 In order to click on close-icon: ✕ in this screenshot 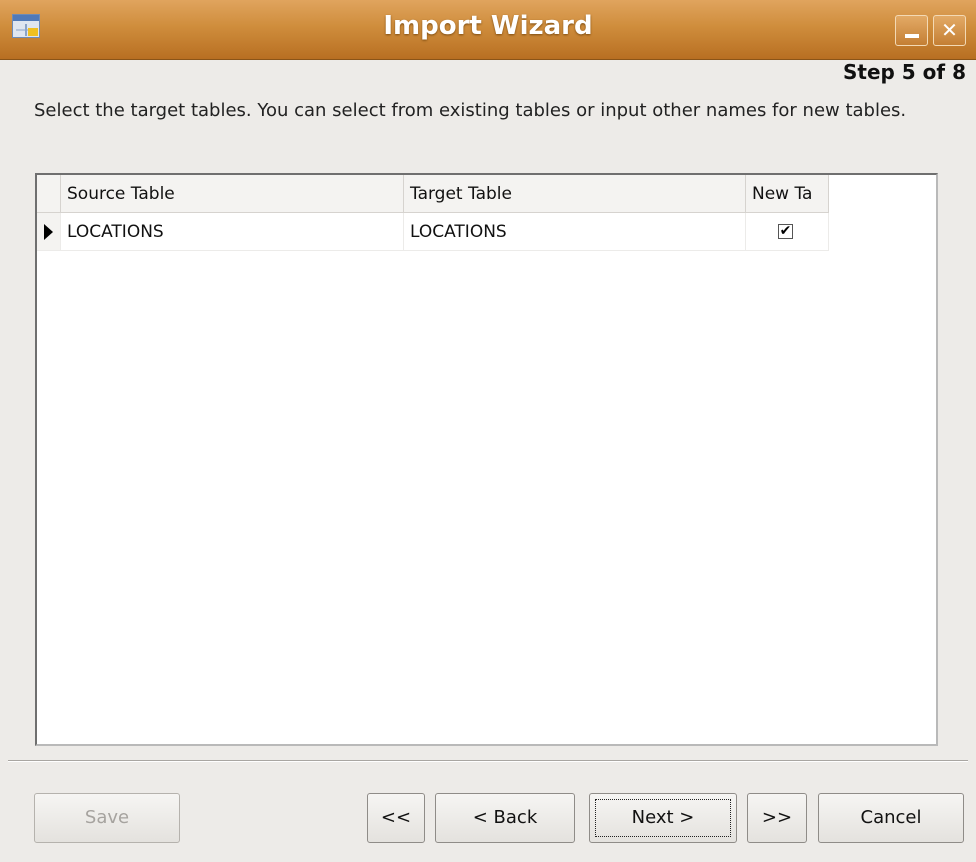, I will do `click(949, 30)`.